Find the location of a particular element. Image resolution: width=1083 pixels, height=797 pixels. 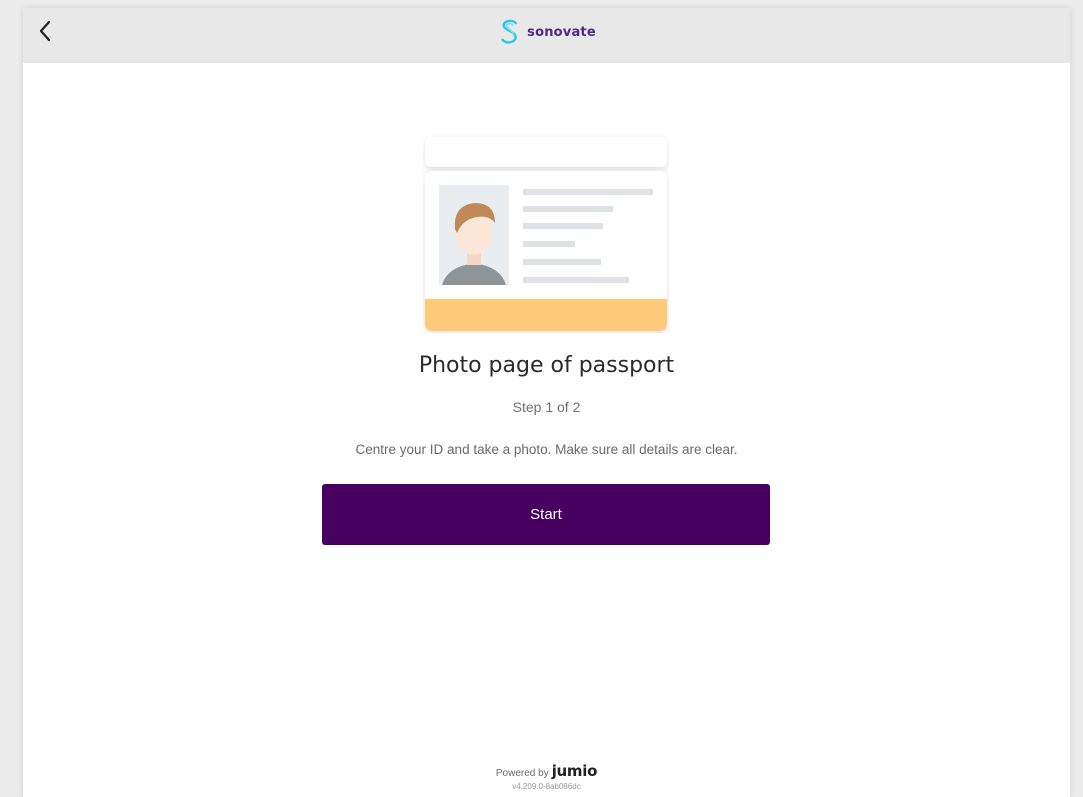

brand: sonovate is located at coordinates (546, 32).